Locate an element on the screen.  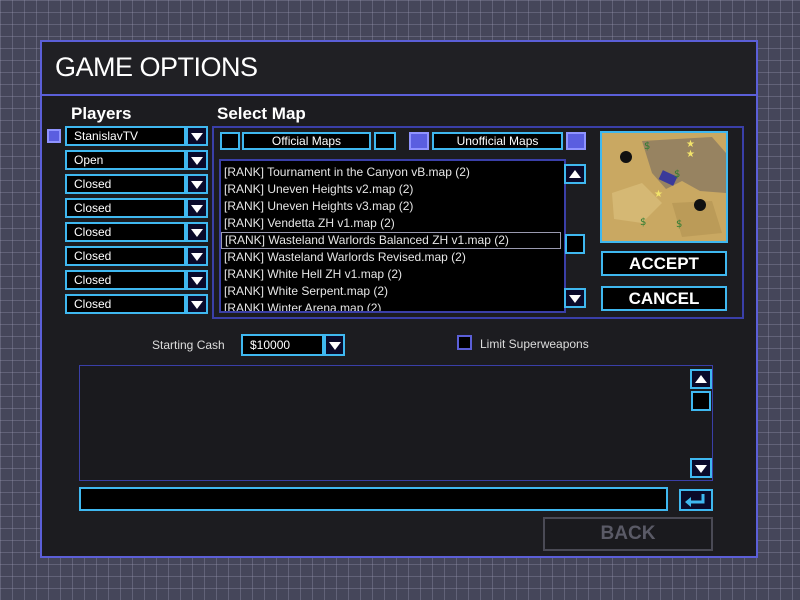
starting-cash-dropdown: $10000 is located at coordinates (293, 345).